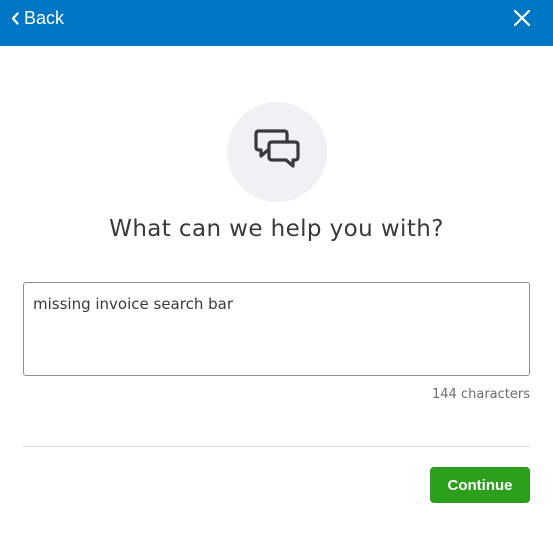  Describe the element at coordinates (276, 23) in the screenshot. I see `header-bar: Back` at that location.